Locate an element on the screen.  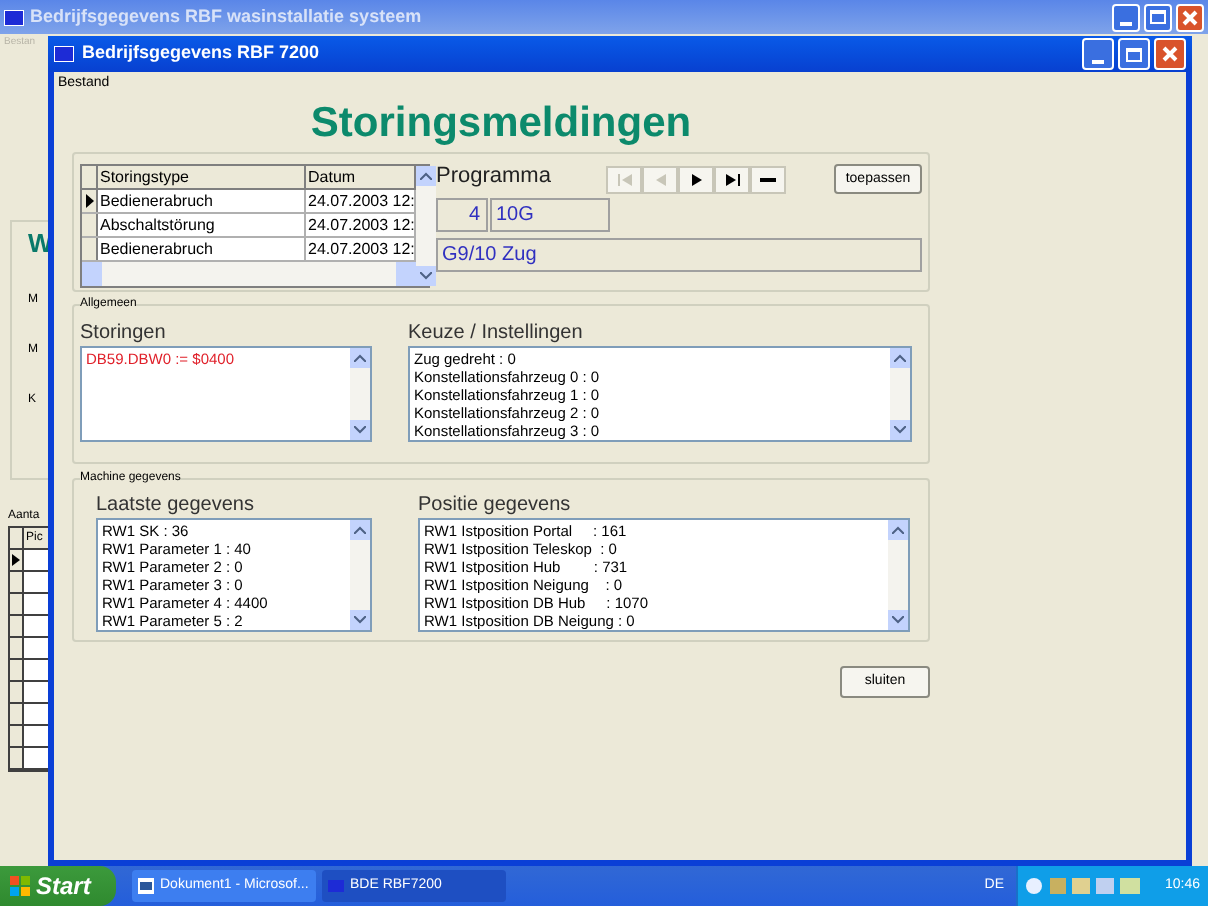
windows-logo-icon is located at coordinates (20, 886).